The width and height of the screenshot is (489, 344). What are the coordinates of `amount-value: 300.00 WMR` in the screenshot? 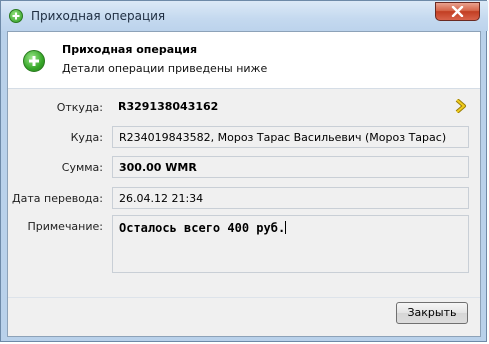 It's located at (158, 167).